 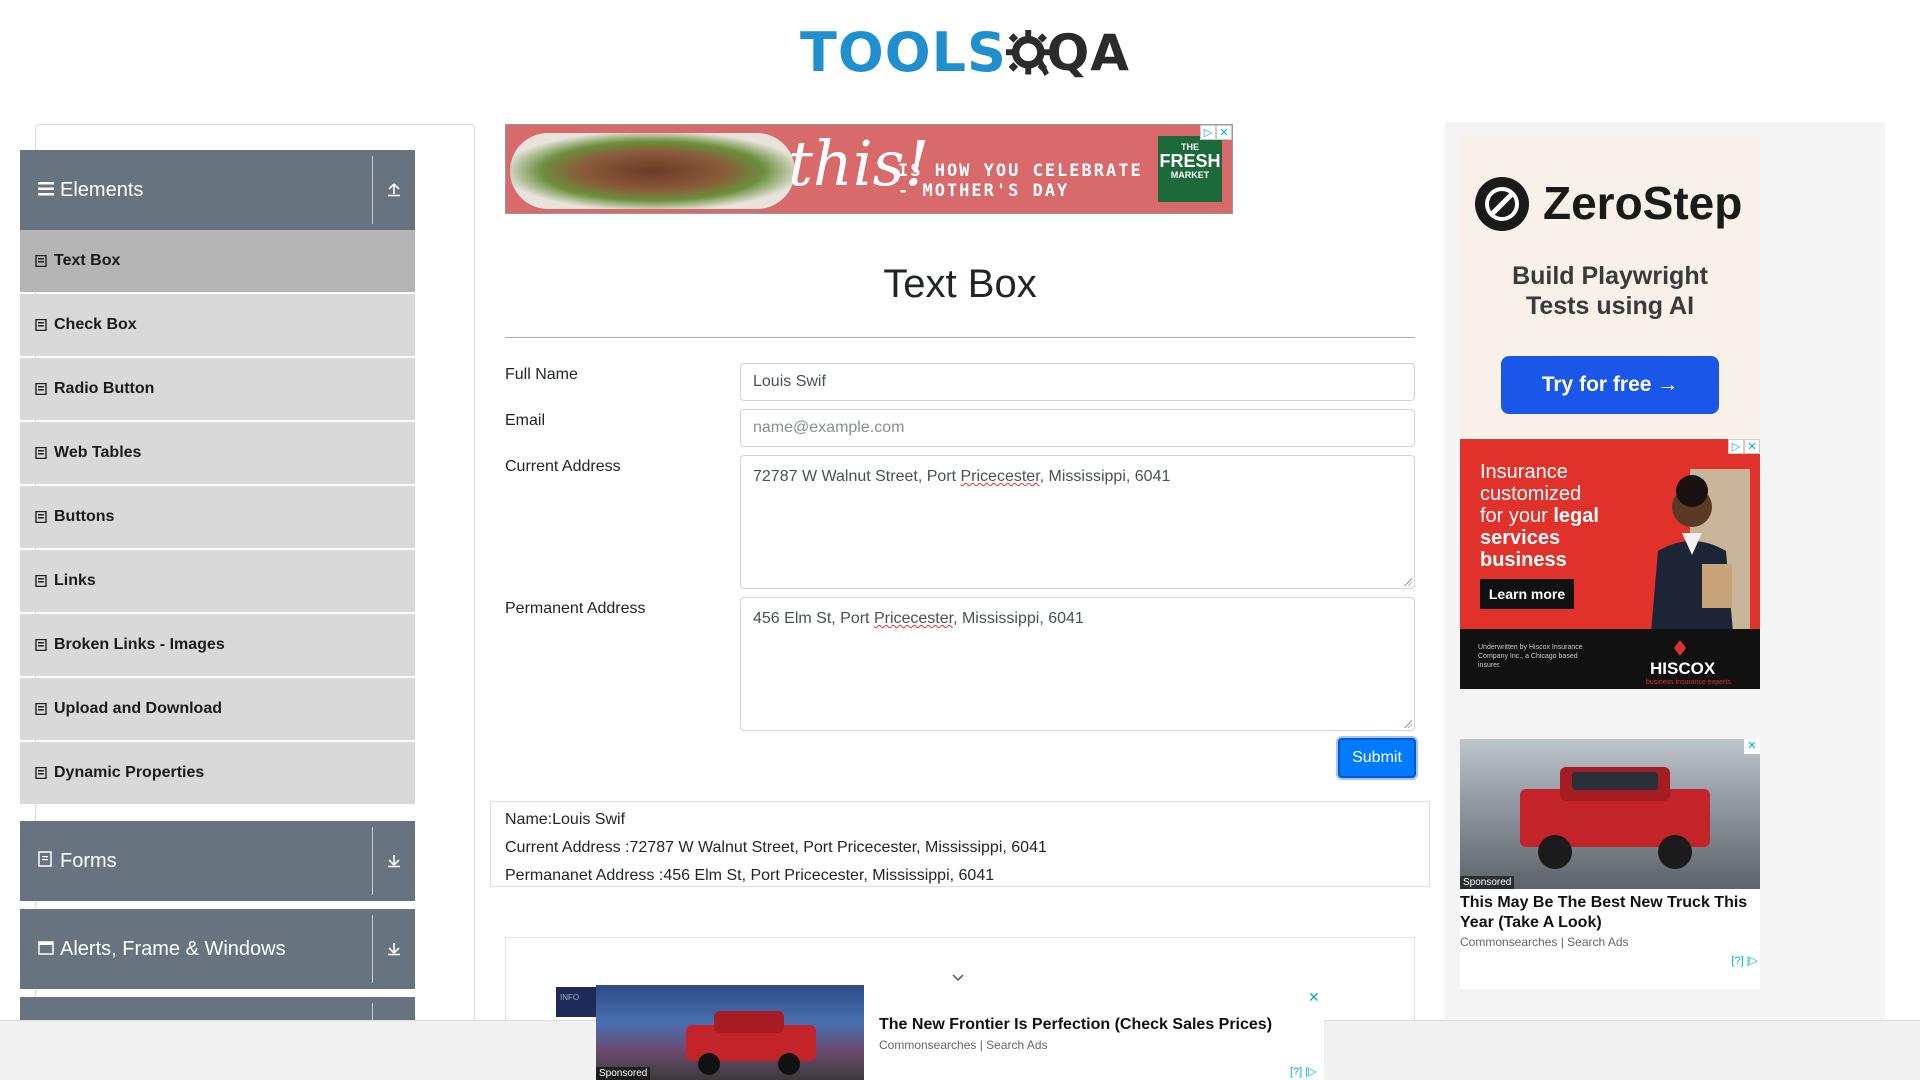 What do you see at coordinates (217, 190) in the screenshot?
I see `group-elements: Elements` at bounding box center [217, 190].